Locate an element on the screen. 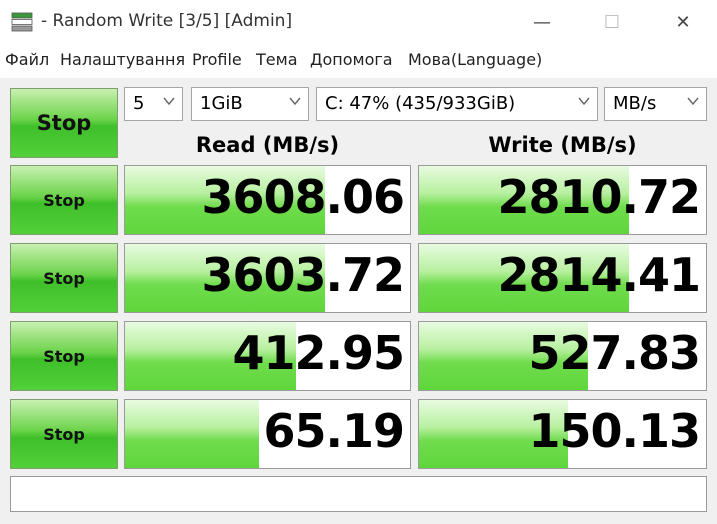 Image resolution: width=717 pixels, height=524 pixels. write-header: Write (MB/s) is located at coordinates (562, 145).